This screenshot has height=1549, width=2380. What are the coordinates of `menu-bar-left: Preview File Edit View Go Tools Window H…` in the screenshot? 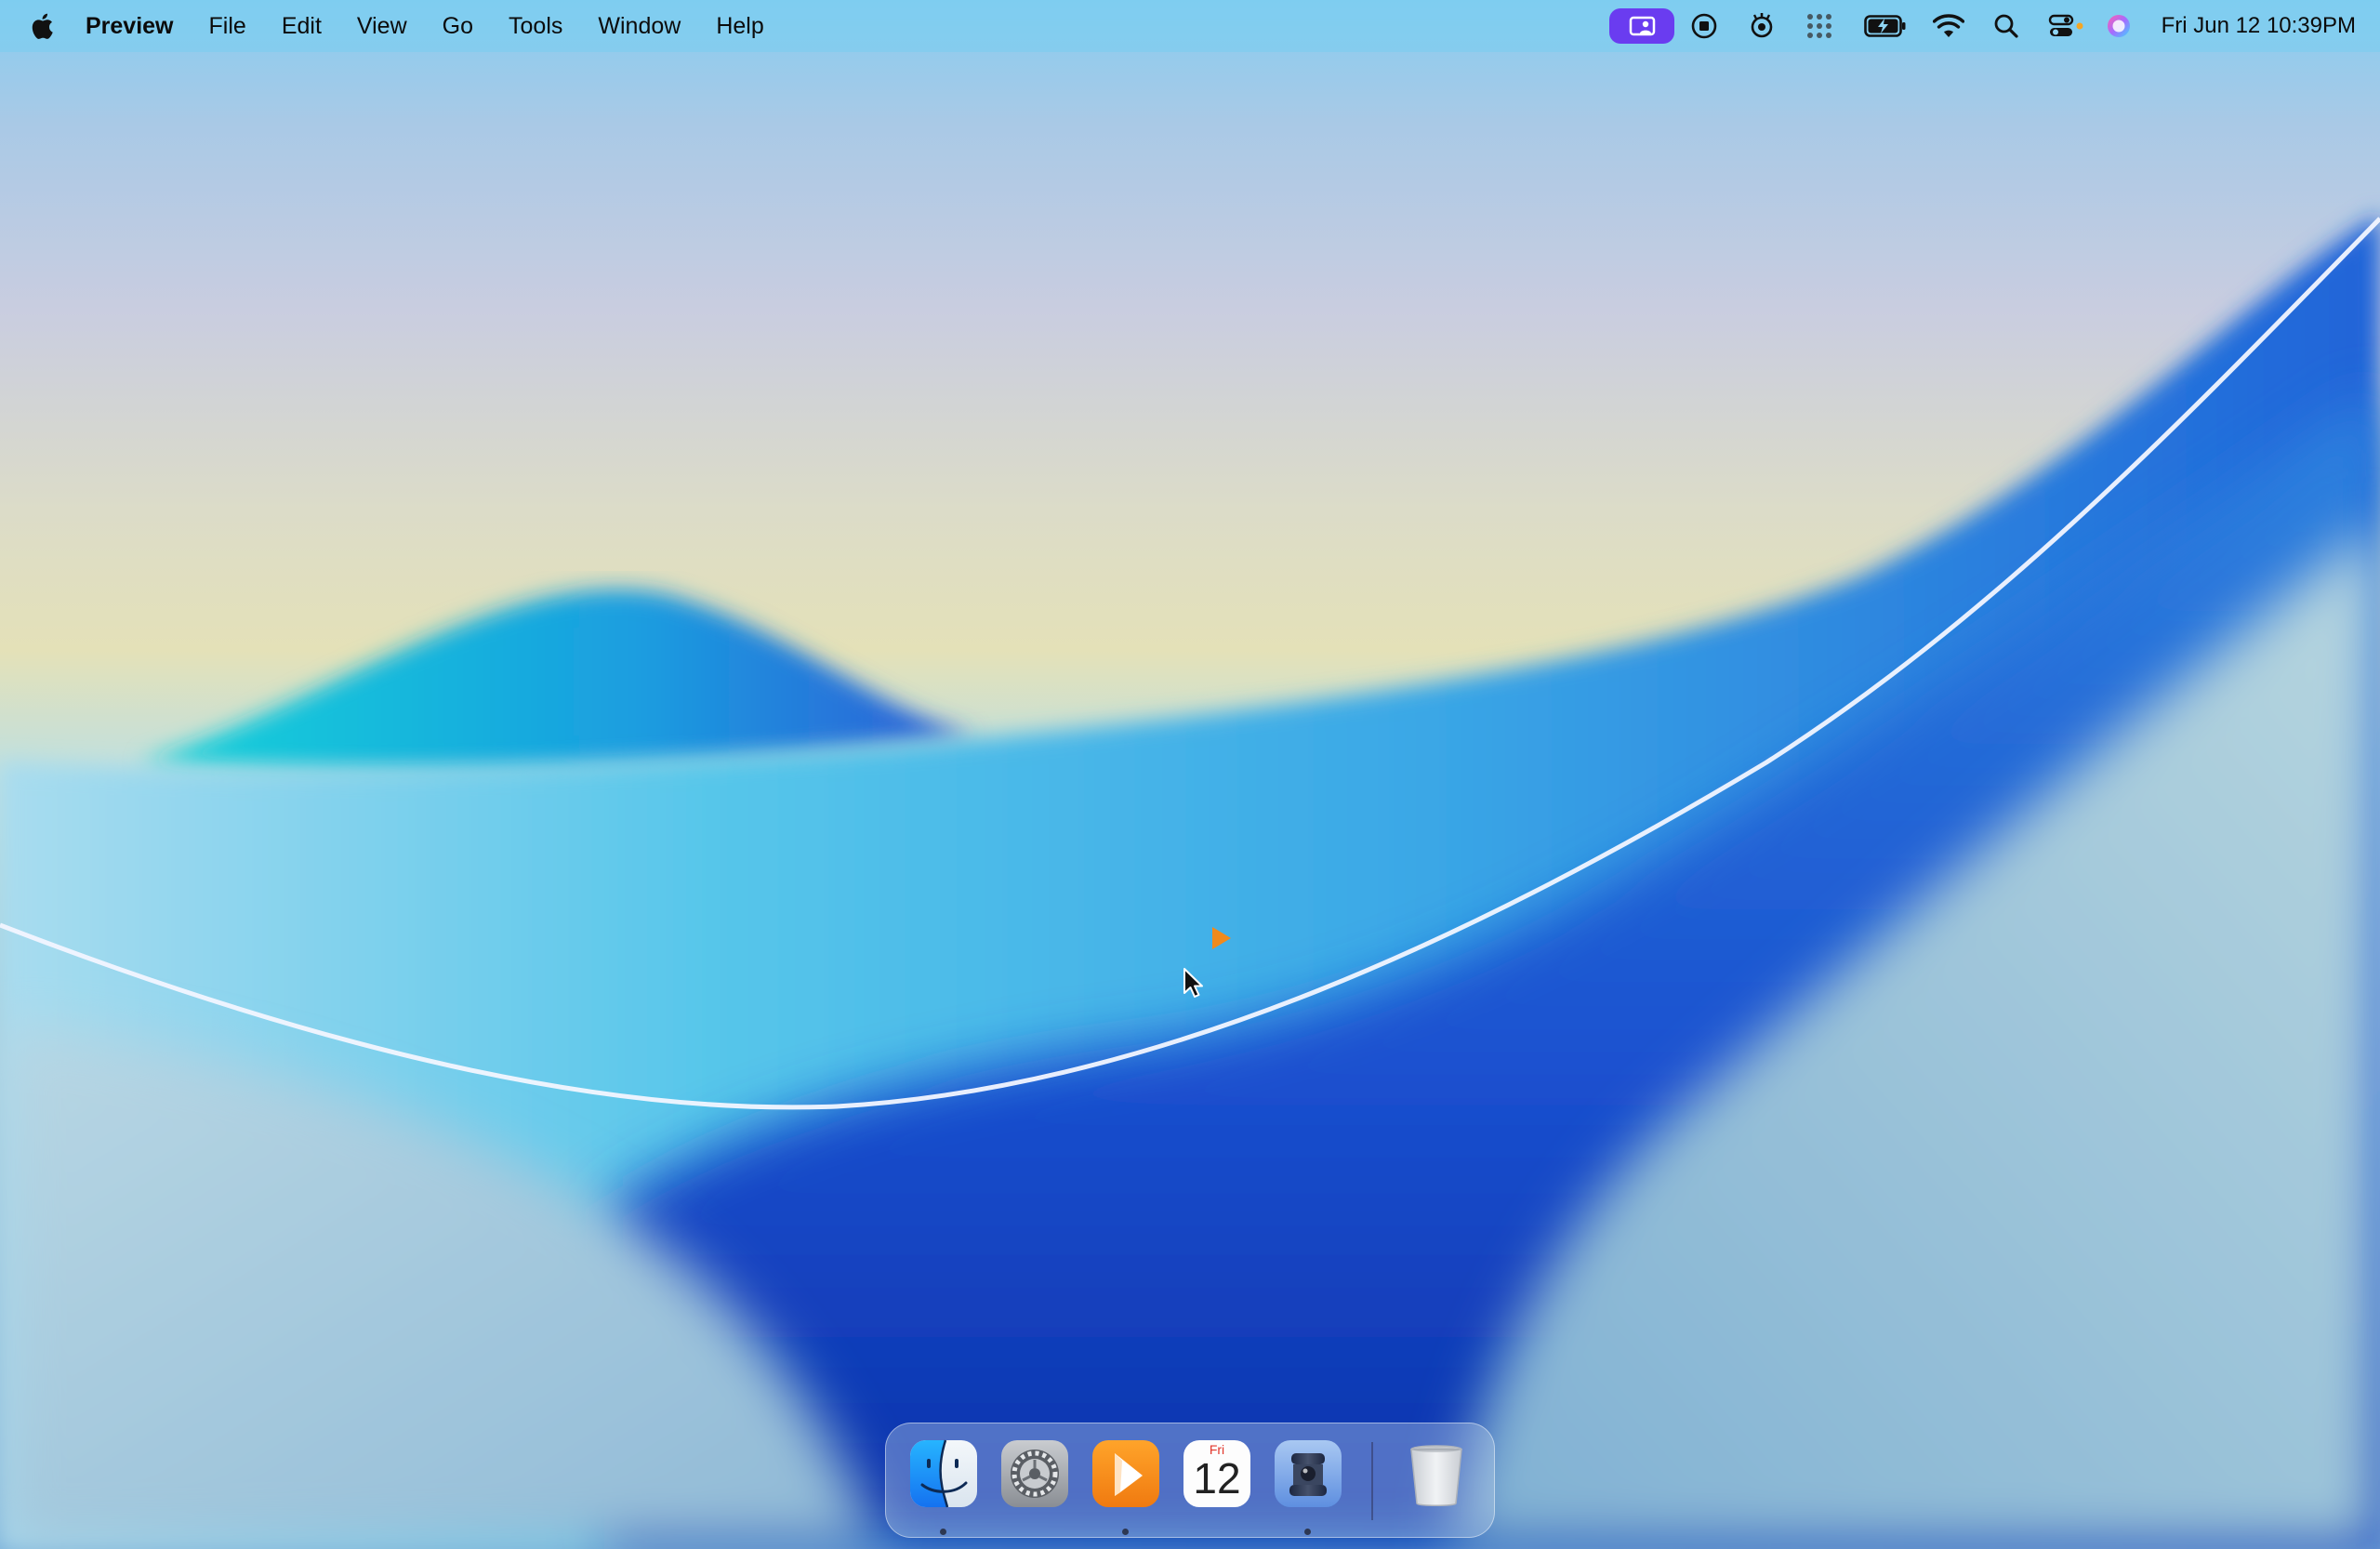 It's located at (400, 26).